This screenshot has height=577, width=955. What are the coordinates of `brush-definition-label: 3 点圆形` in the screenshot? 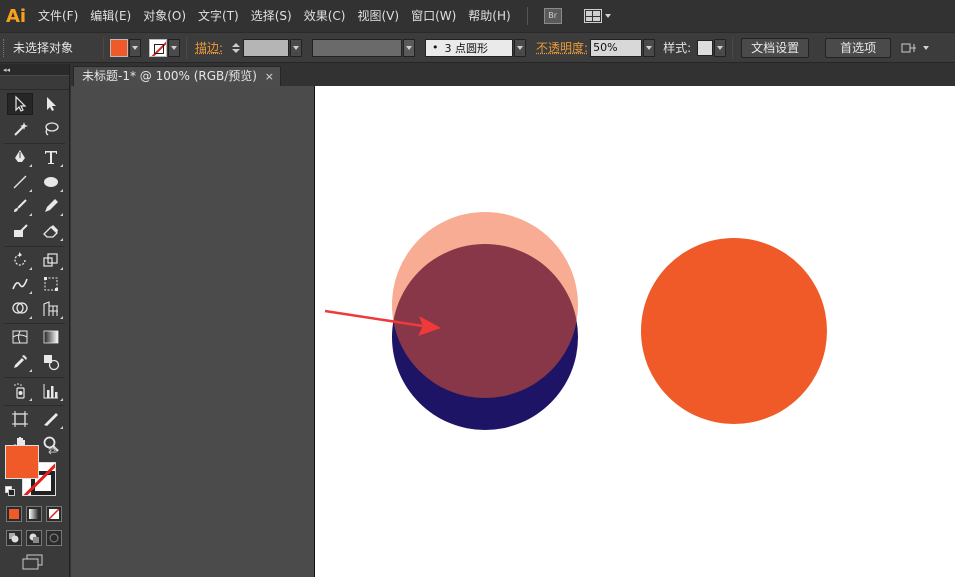 It's located at (466, 48).